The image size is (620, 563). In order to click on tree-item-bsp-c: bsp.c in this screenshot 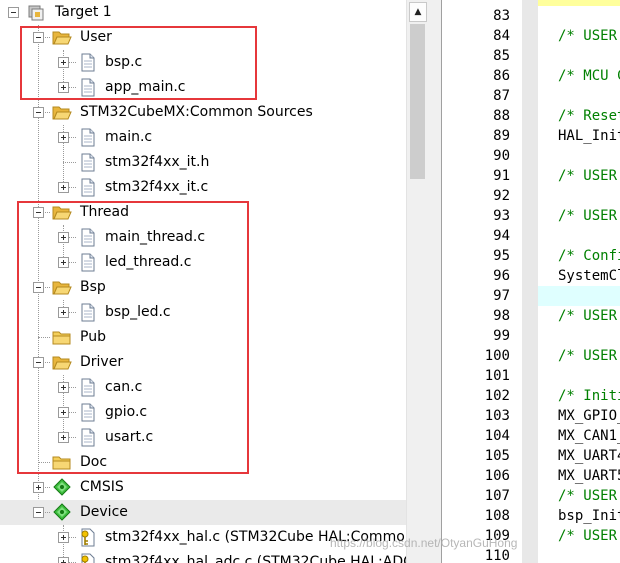, I will do `click(203, 62)`.